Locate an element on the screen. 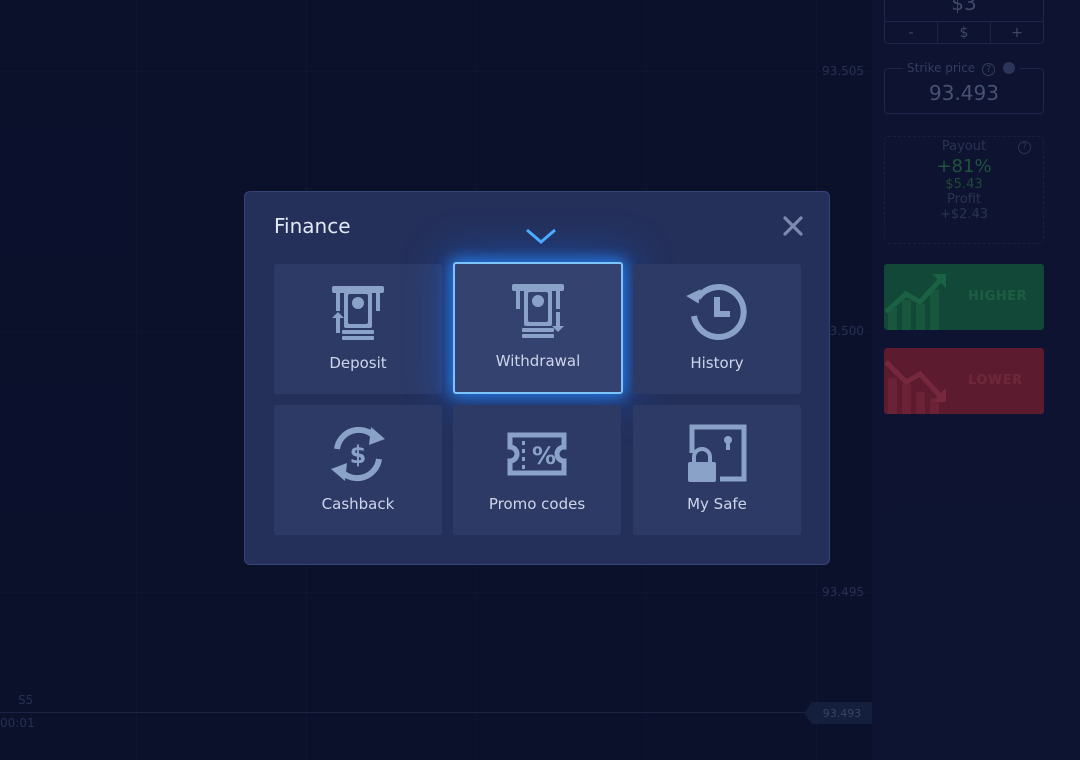  deposit-tile: Deposit is located at coordinates (358, 329).